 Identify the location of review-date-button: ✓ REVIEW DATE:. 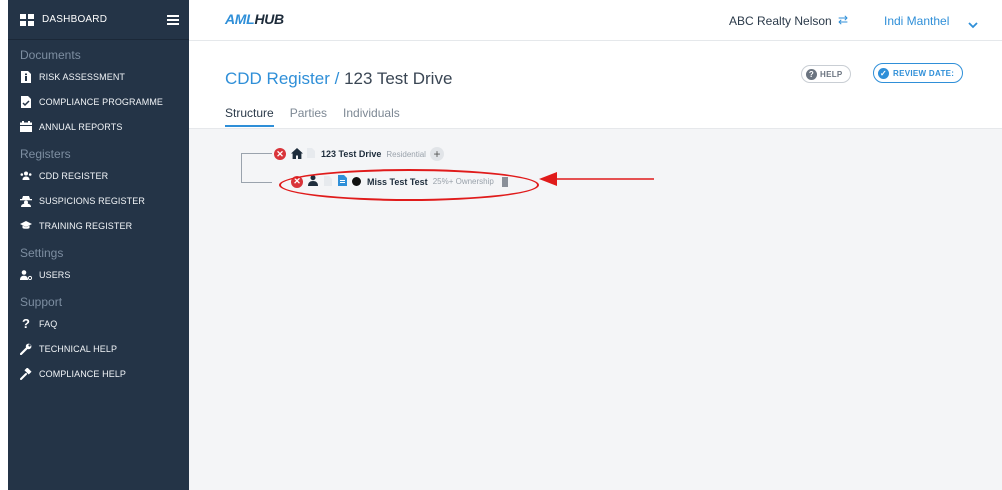
(918, 73).